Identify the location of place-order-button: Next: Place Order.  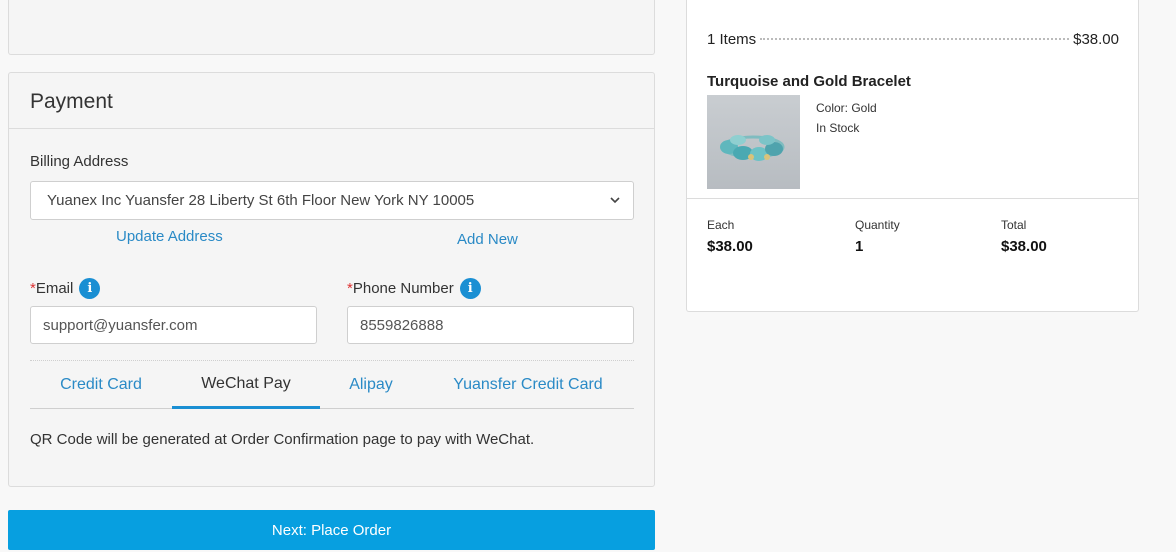
(331, 530).